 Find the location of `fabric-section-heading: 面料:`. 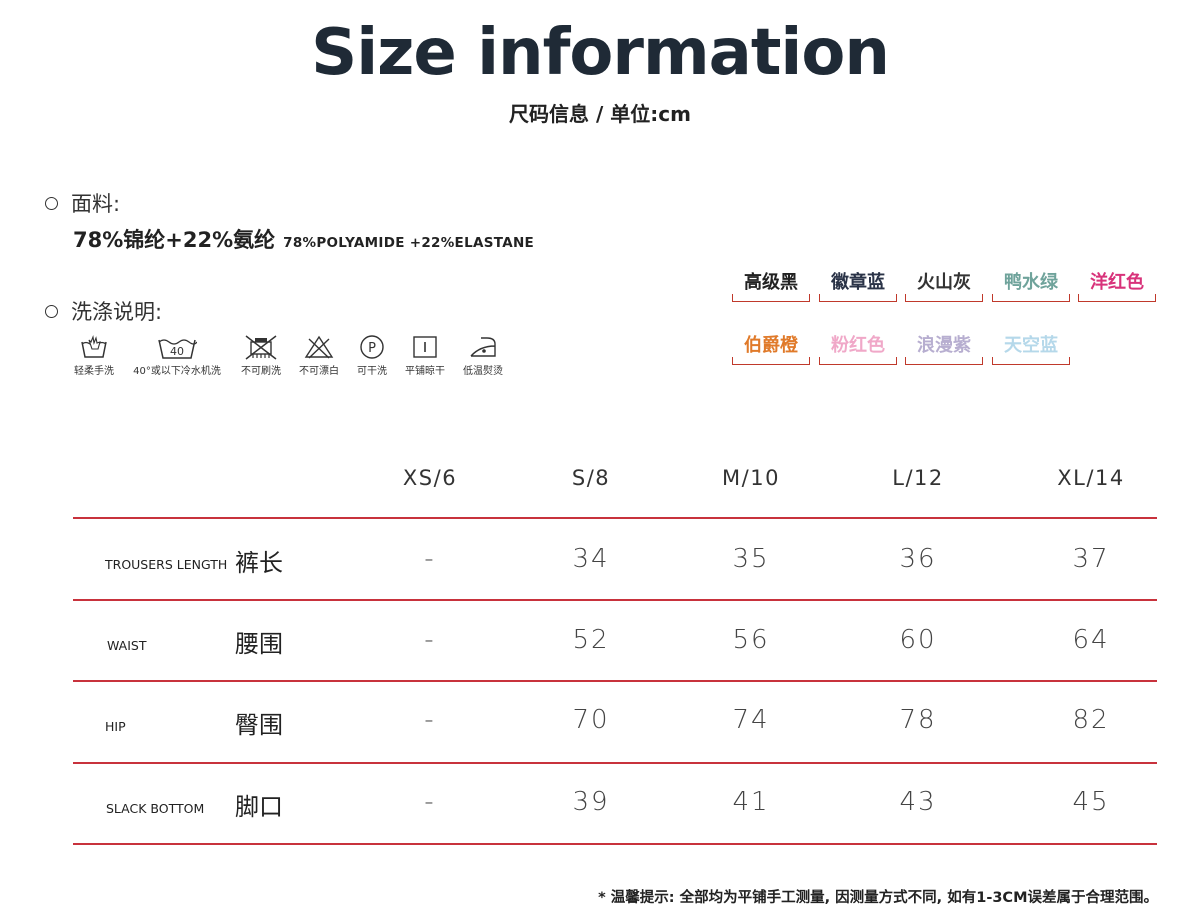

fabric-section-heading: 面料: is located at coordinates (82, 203).